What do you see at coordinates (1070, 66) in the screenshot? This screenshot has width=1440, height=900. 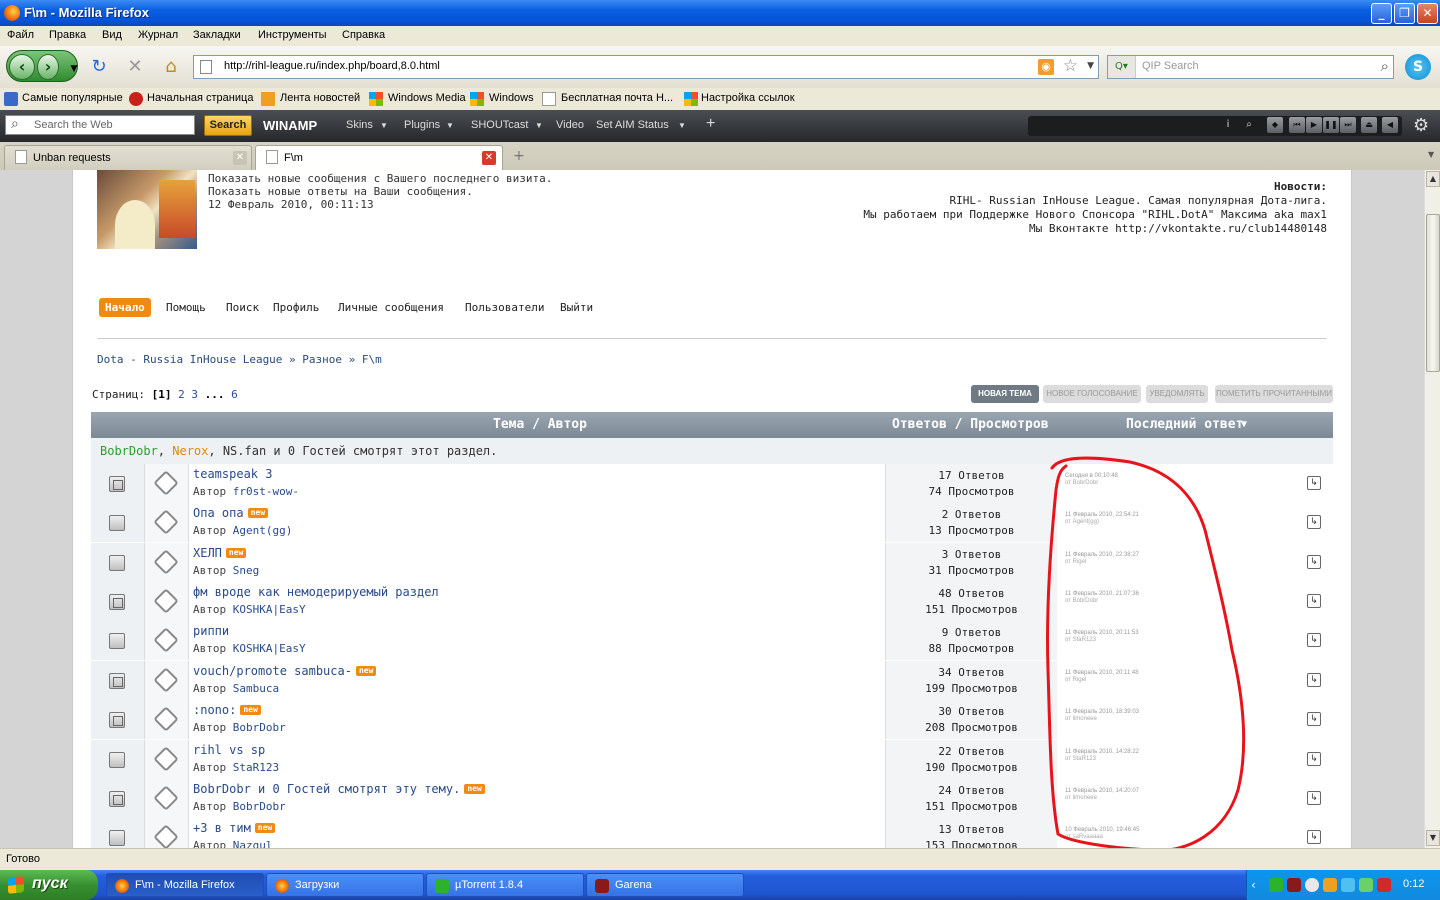 I see `bookmark-star-icon: ☆` at bounding box center [1070, 66].